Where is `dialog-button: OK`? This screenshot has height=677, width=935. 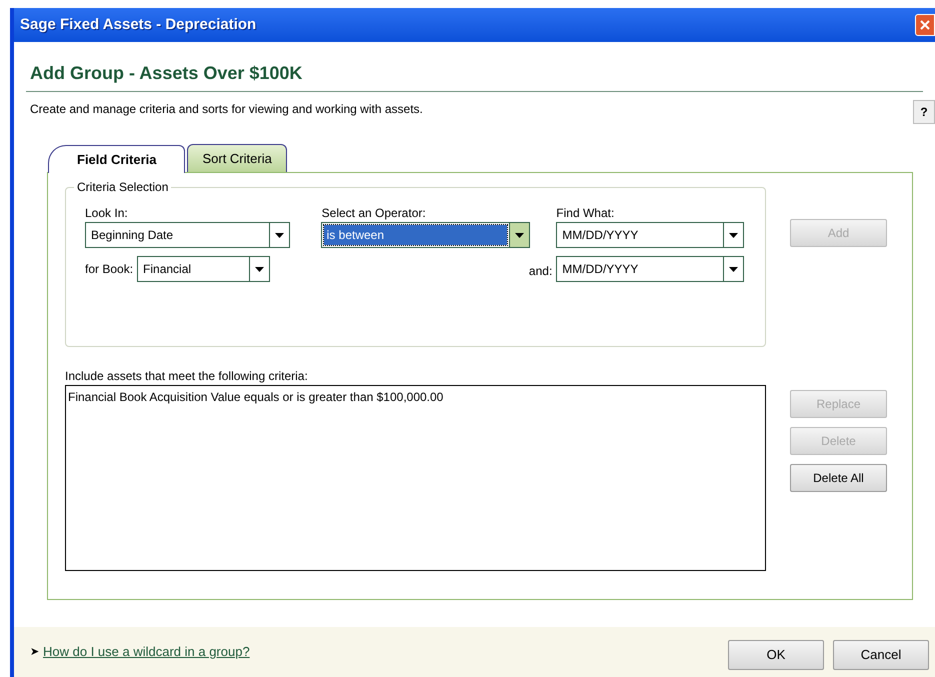 dialog-button: OK is located at coordinates (776, 655).